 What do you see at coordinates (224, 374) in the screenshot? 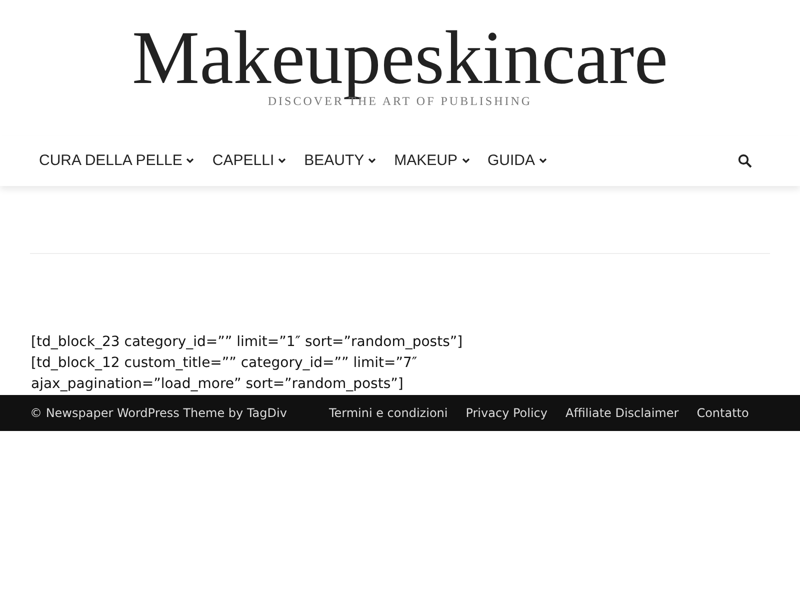
I see `shortcode-text: [td_block_12 custom_title=”” category_id=”” limit=”7″ ajax_pagination=”load_more” sort=”random_posts”]` at bounding box center [224, 374].